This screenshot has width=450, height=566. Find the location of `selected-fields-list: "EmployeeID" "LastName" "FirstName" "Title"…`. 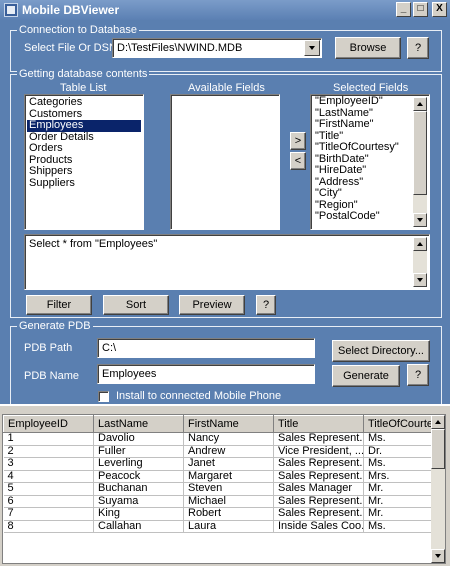

selected-fields-list: "EmployeeID" "LastName" "FirstName" "Title"… is located at coordinates (370, 162).